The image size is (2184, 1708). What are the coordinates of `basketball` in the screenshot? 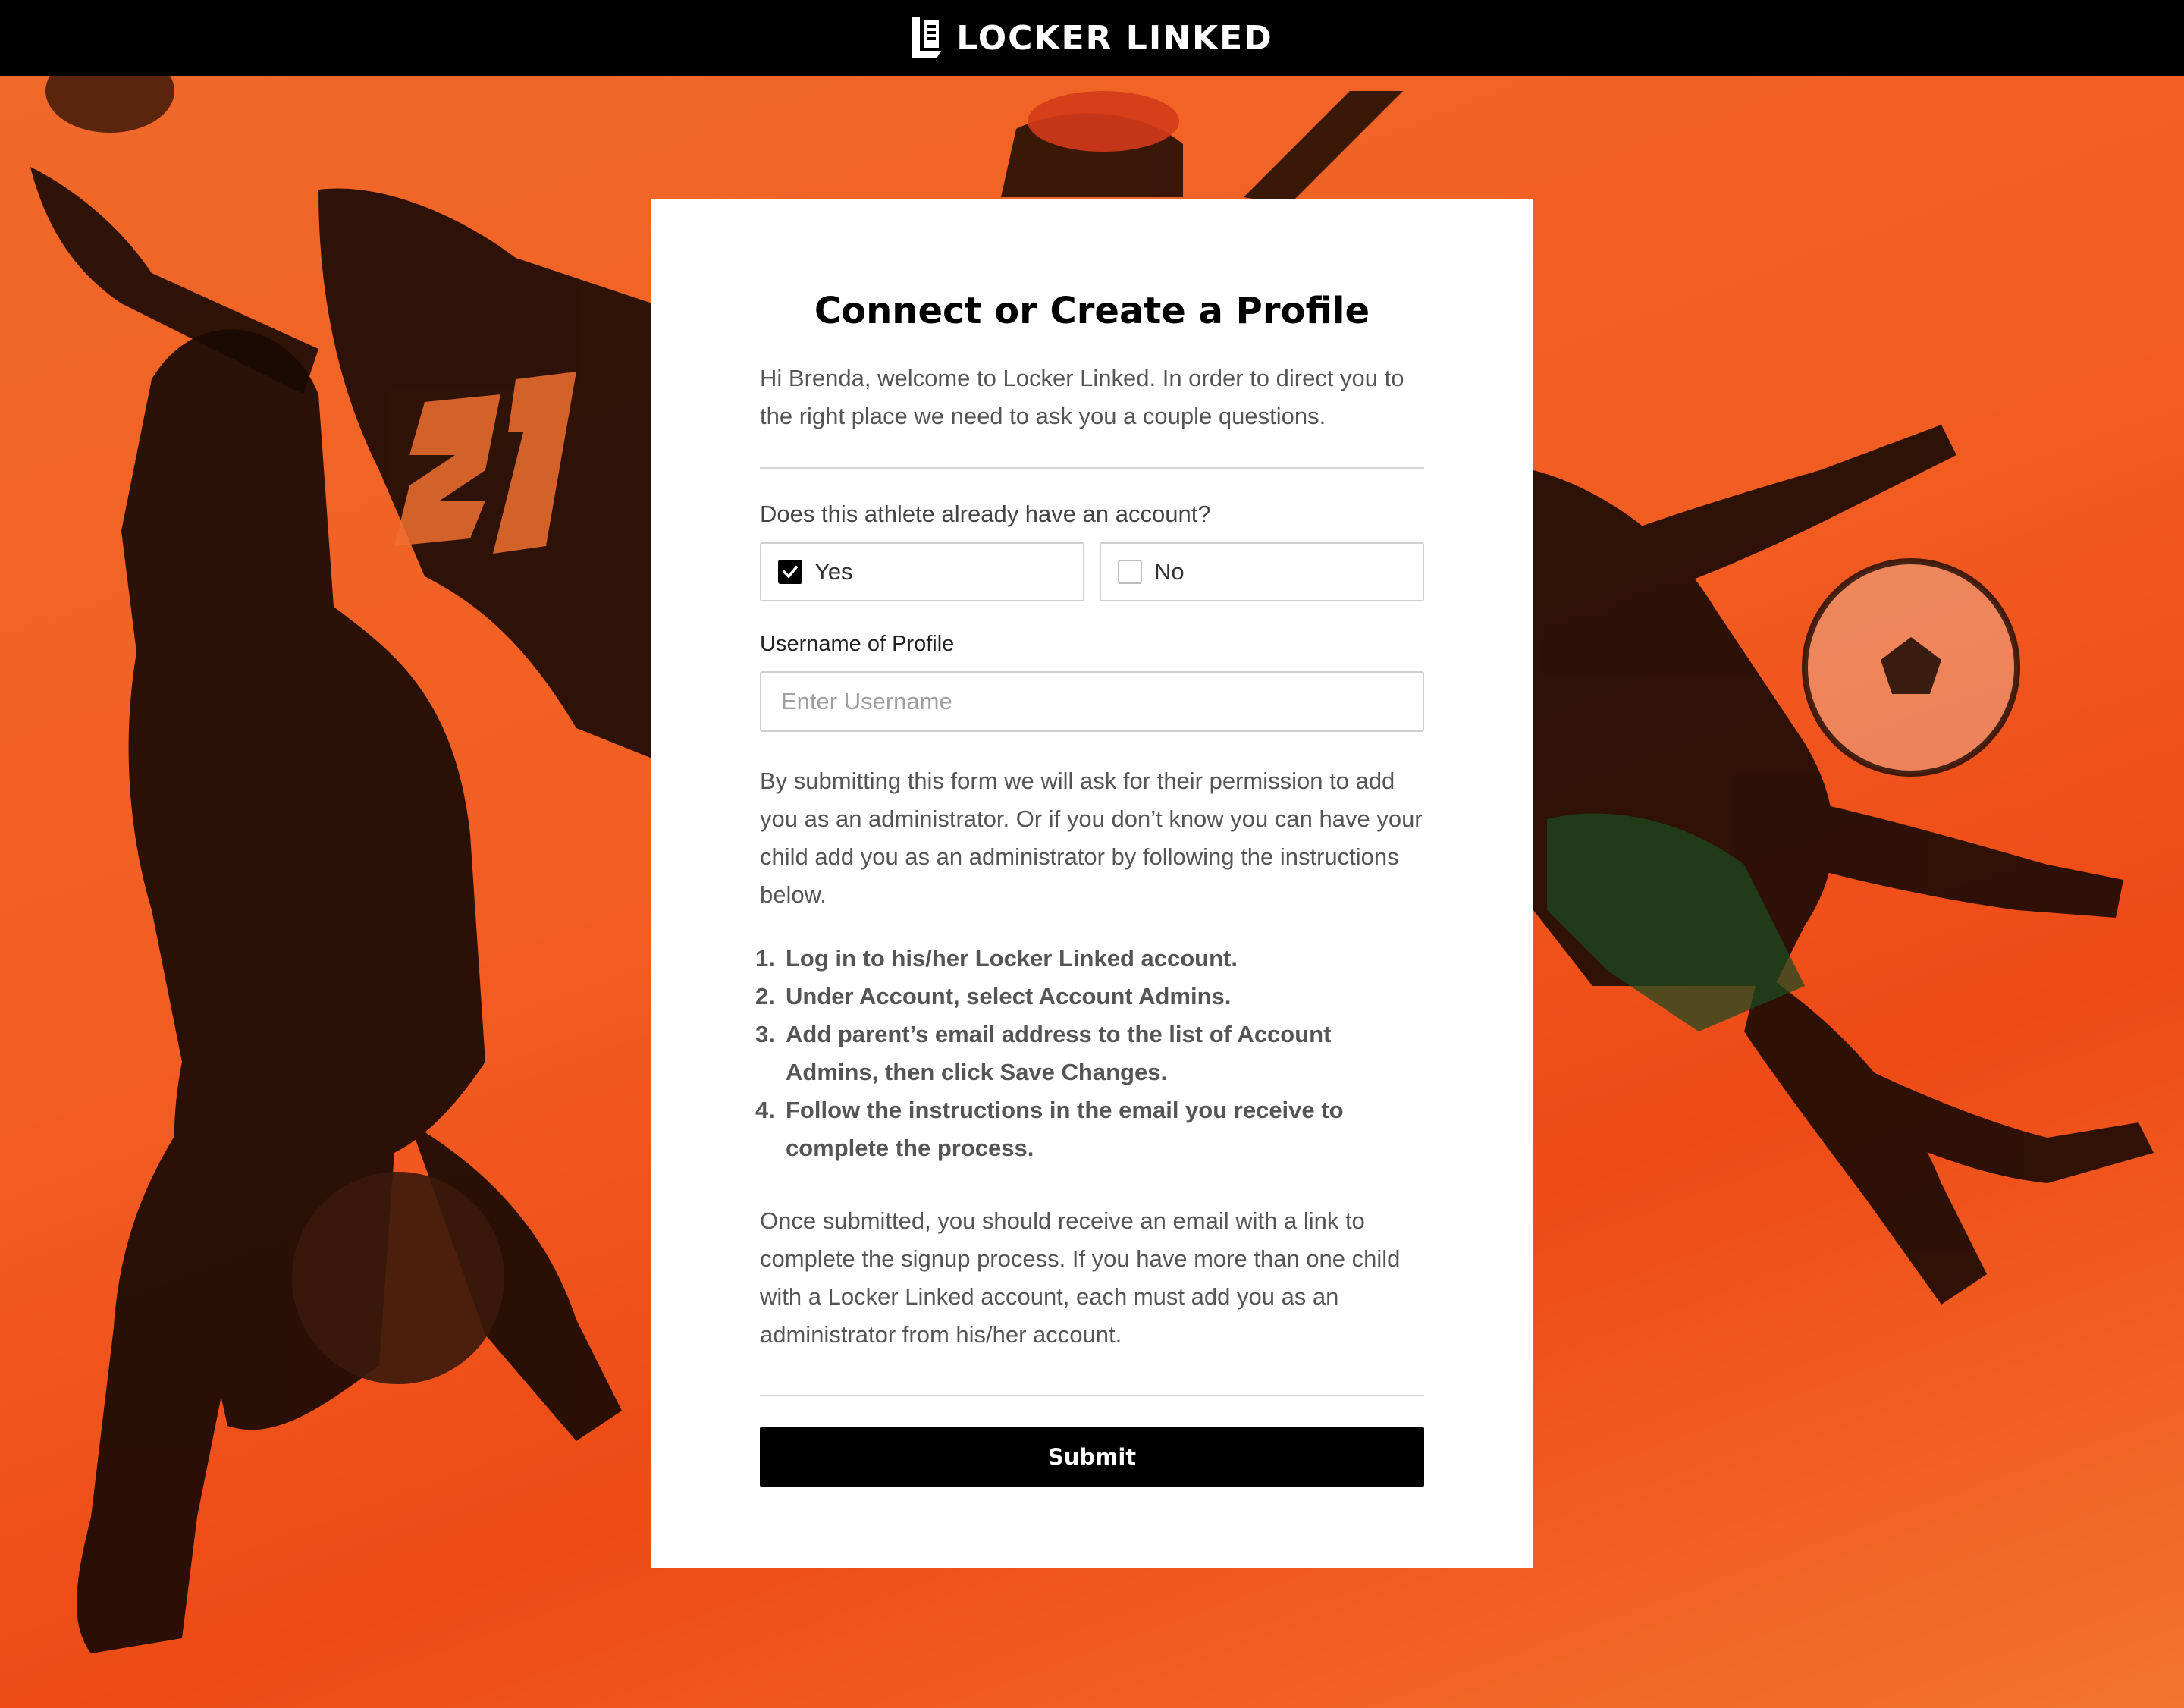 It's located at (398, 1278).